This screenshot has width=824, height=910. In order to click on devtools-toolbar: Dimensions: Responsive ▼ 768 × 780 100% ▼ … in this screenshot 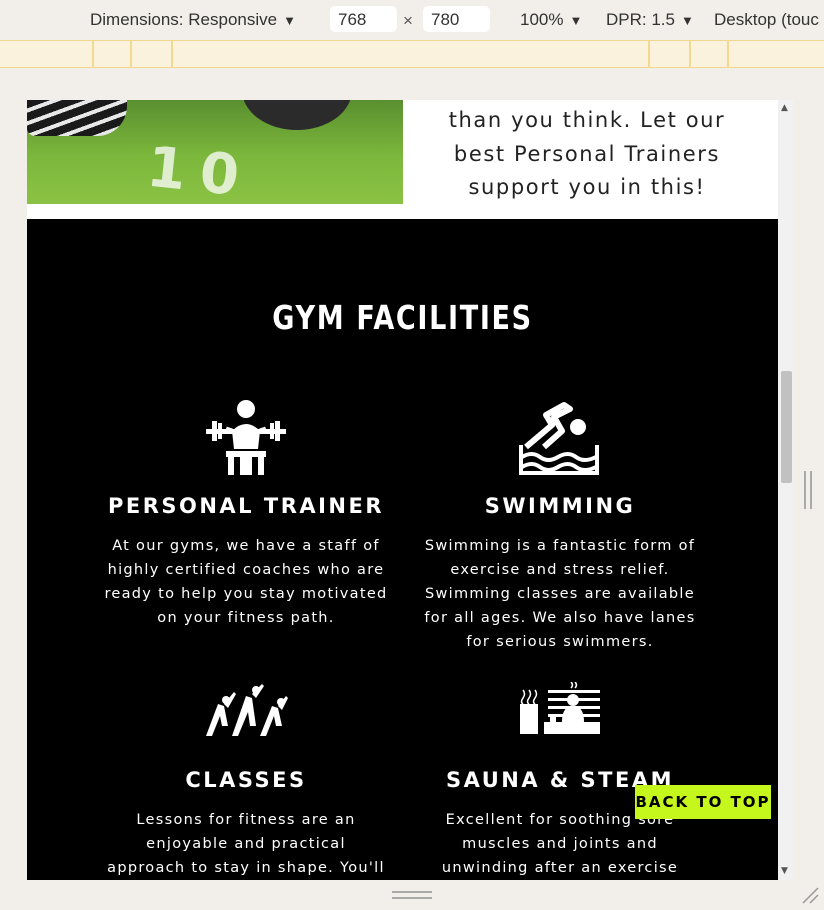, I will do `click(412, 20)`.